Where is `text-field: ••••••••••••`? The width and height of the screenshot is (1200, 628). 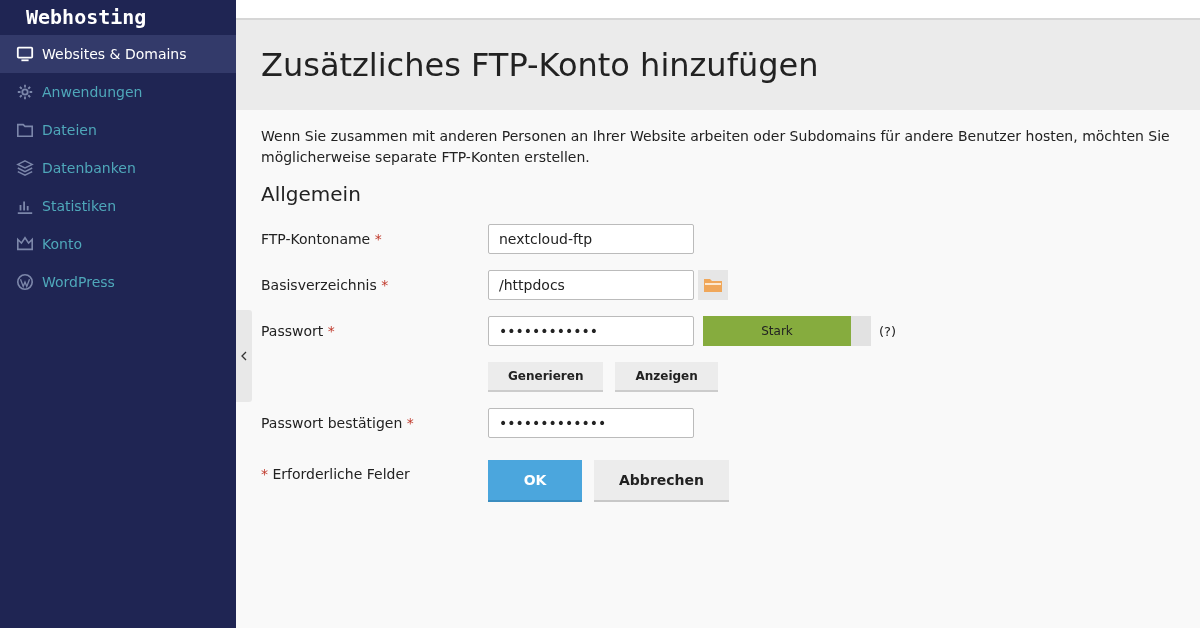
text-field: •••••••••••• is located at coordinates (591, 331).